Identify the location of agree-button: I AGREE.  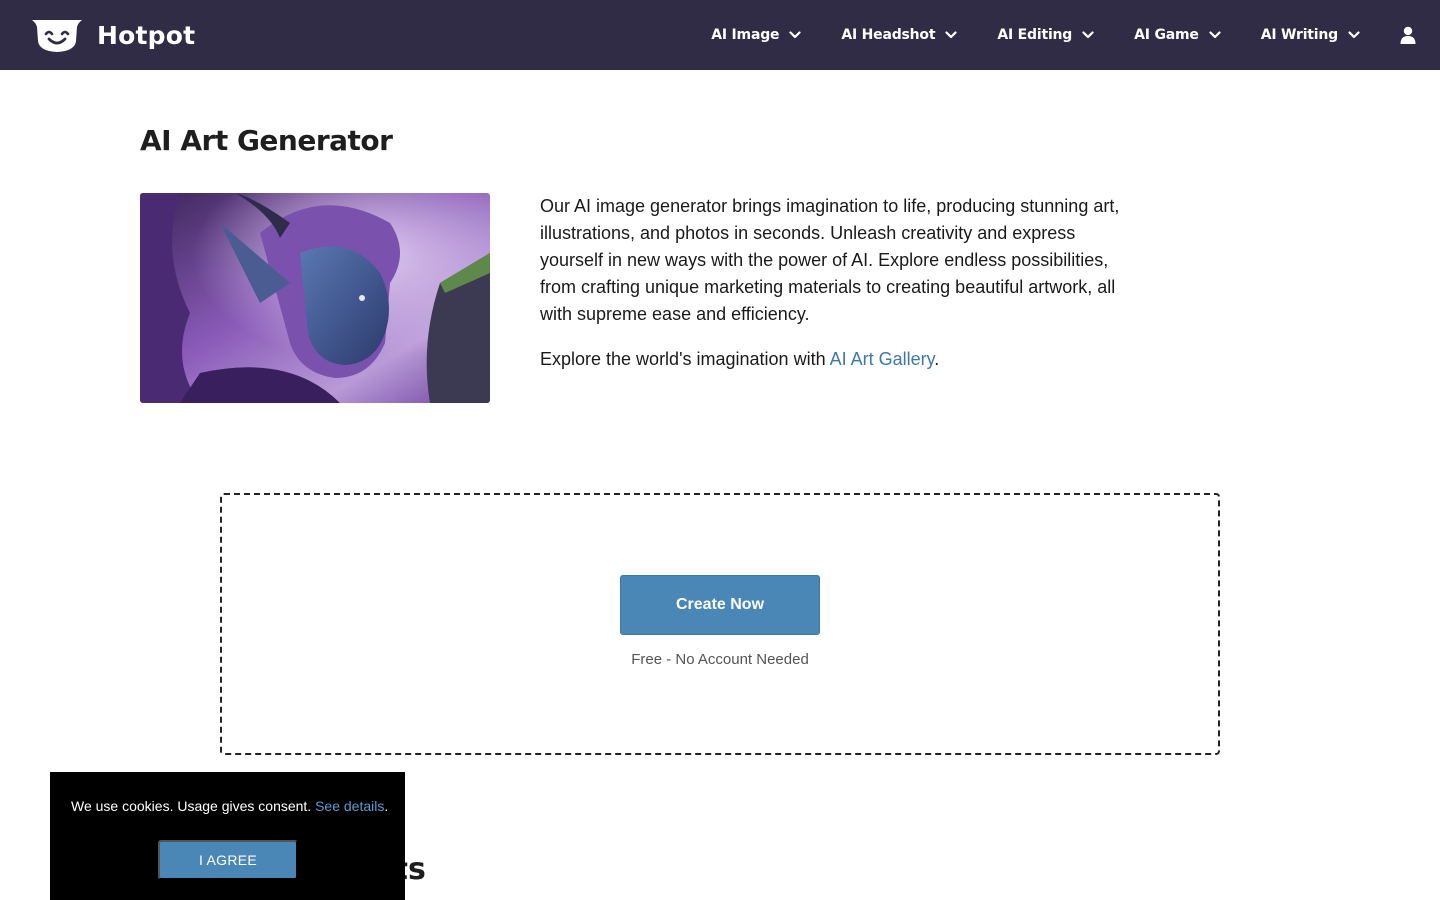
(228, 860).